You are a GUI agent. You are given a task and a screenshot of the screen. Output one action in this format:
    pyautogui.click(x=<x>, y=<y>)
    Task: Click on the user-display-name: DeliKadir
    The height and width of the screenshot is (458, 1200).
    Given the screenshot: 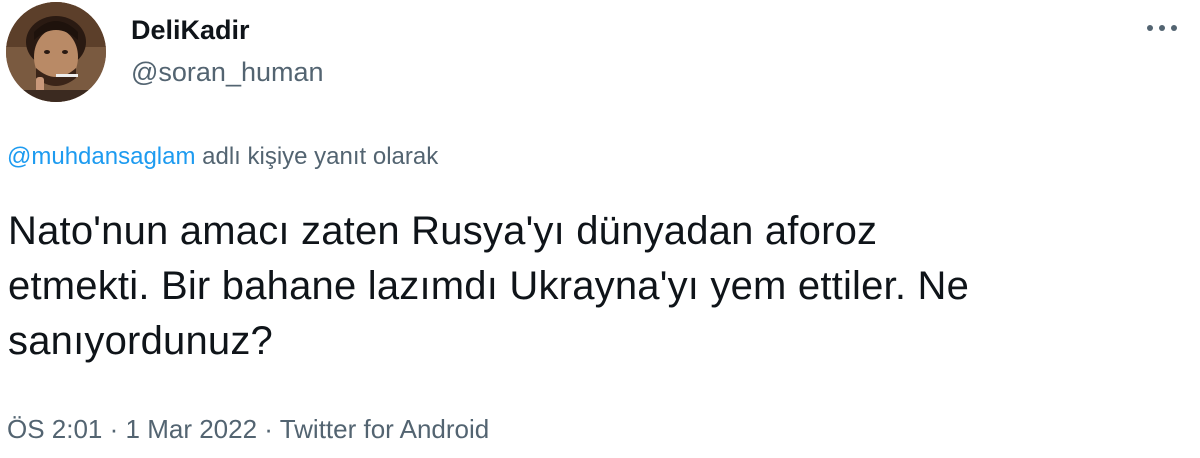 What is the action you would take?
    pyautogui.click(x=190, y=30)
    